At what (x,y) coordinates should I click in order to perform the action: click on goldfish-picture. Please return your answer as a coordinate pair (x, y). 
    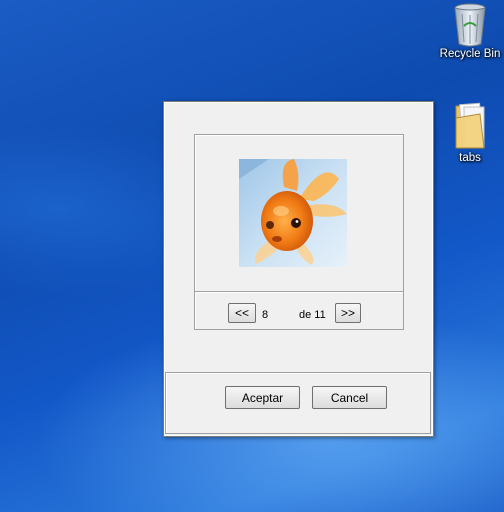
    Looking at the image, I should click on (293, 213).